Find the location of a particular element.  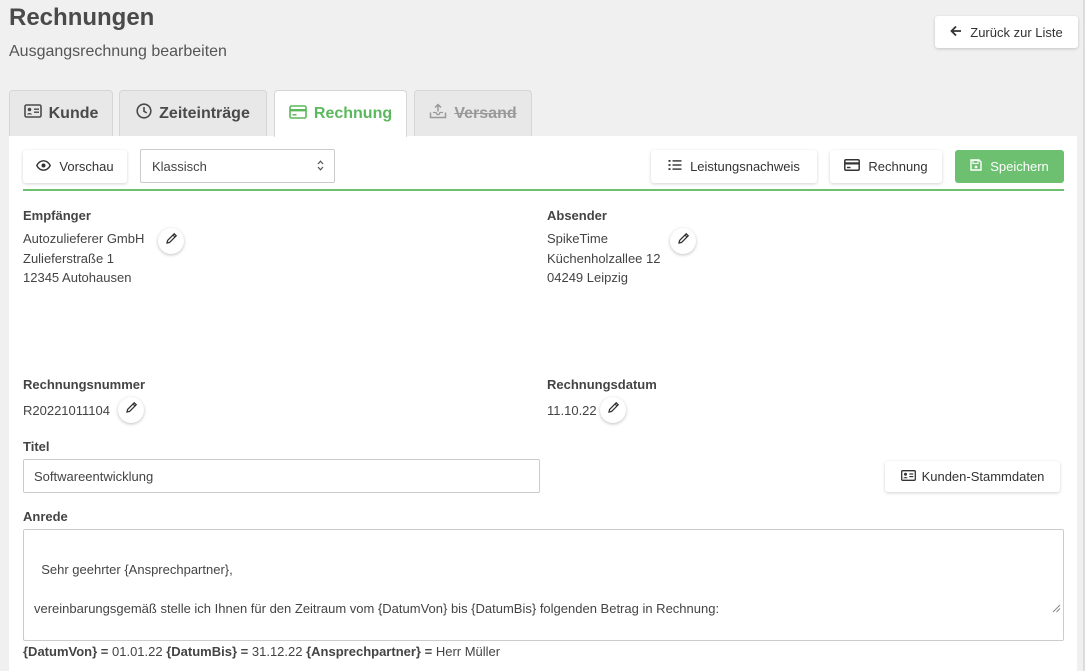

customer-master-data-label: Kunden-Stammdaten is located at coordinates (983, 476).